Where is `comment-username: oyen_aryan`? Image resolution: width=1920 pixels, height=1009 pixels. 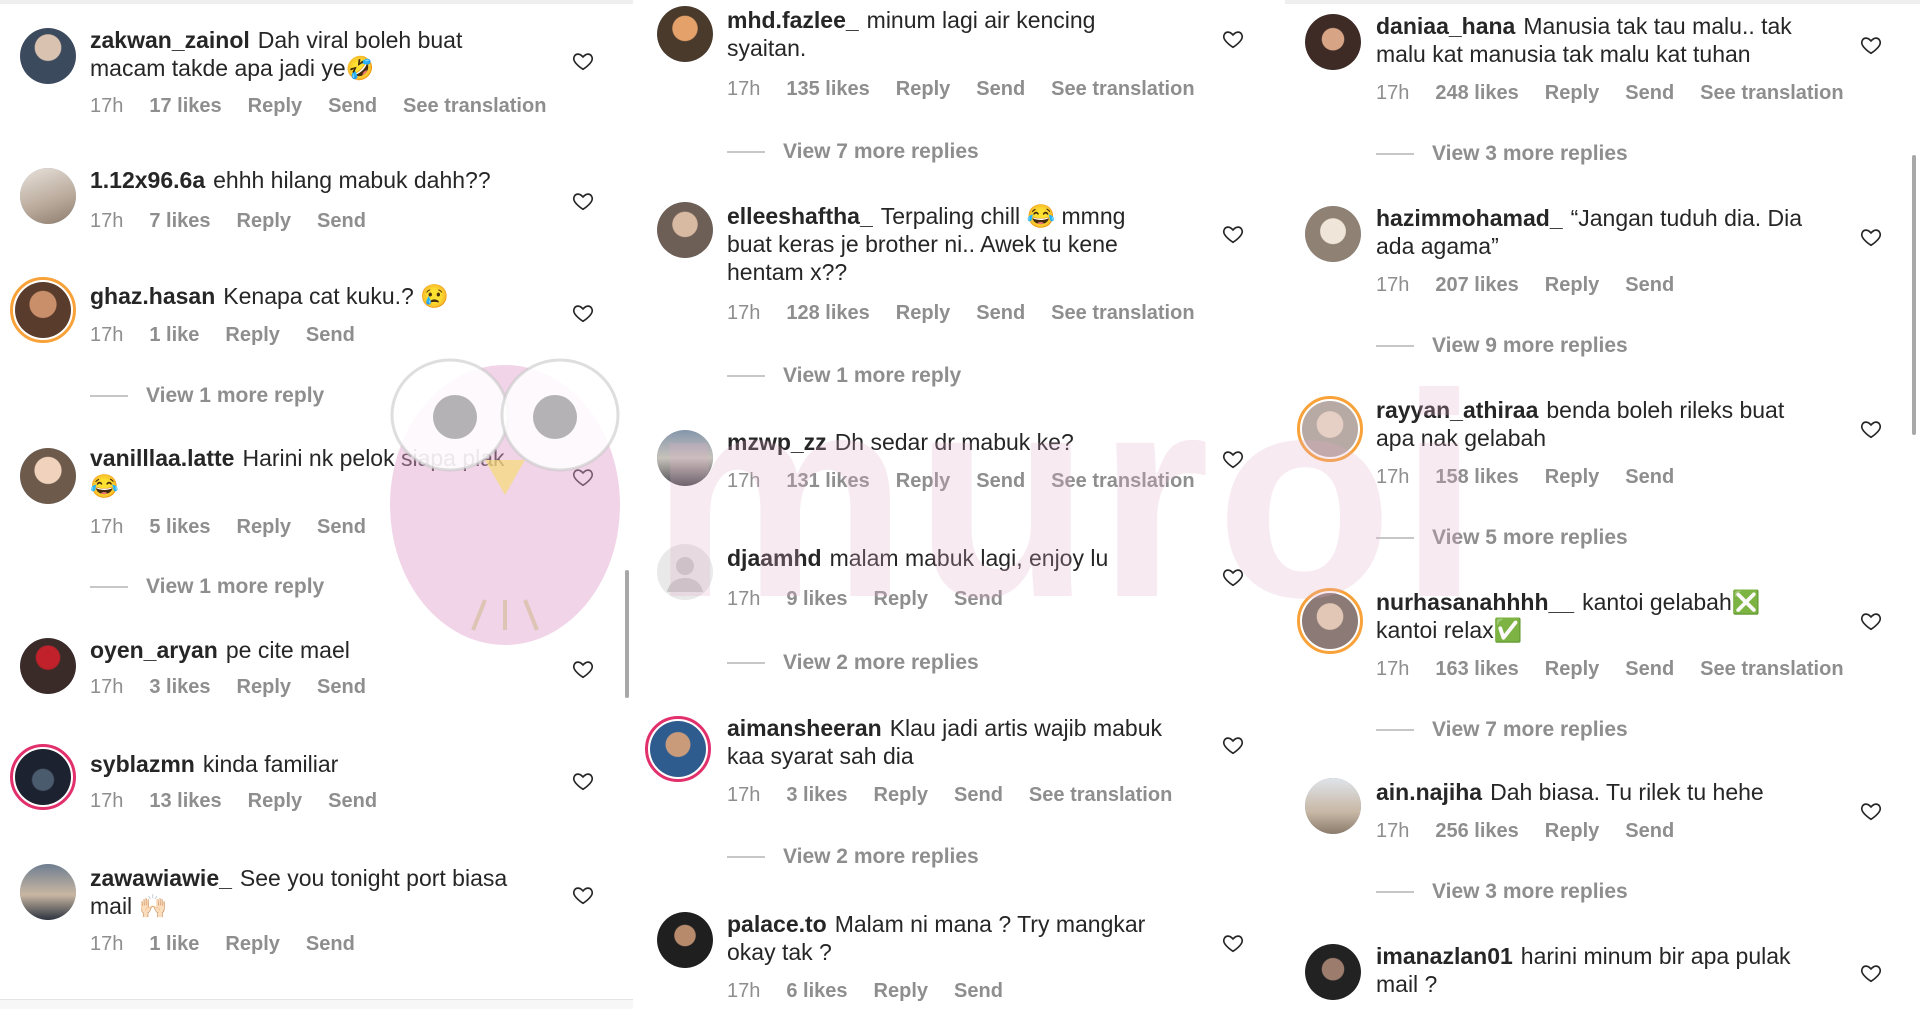 comment-username: oyen_aryan is located at coordinates (154, 650).